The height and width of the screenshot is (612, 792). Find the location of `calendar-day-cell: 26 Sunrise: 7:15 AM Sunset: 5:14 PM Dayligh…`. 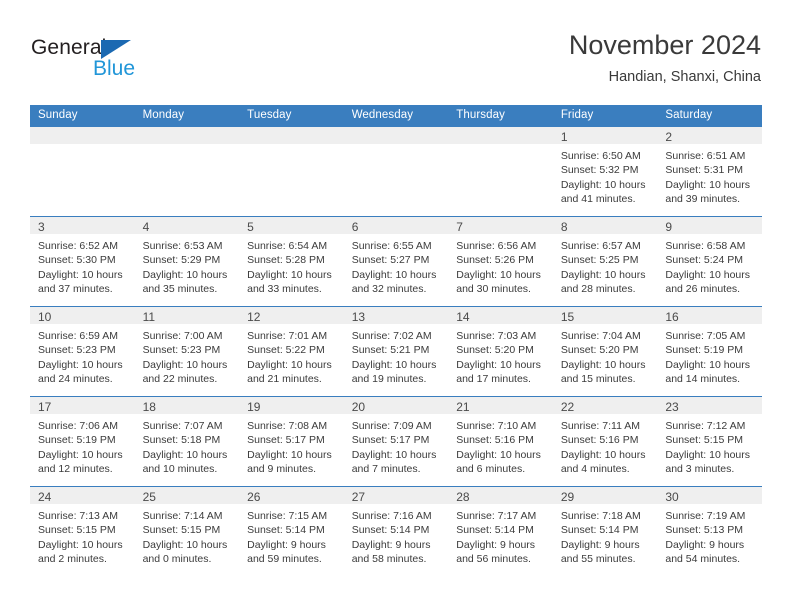

calendar-day-cell: 26 Sunrise: 7:15 AM Sunset: 5:14 PM Dayligh… is located at coordinates (291, 531).